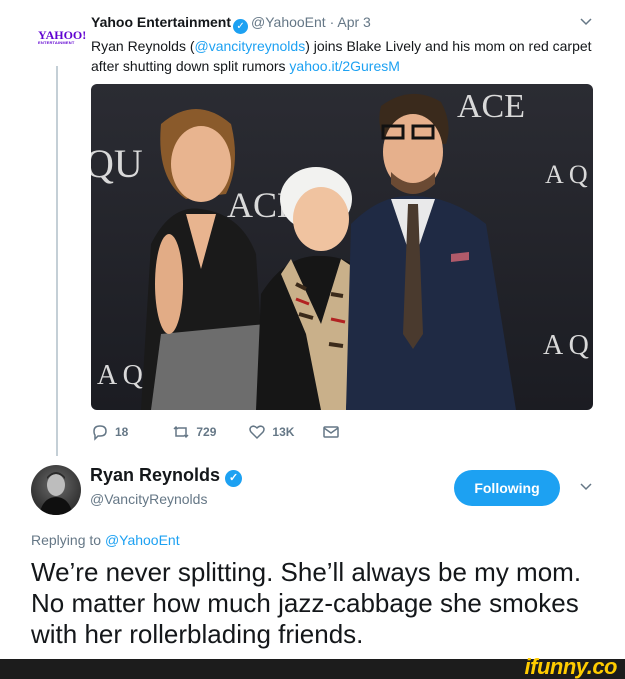 The width and height of the screenshot is (625, 679). I want to click on reply-action: 18, so click(109, 432).